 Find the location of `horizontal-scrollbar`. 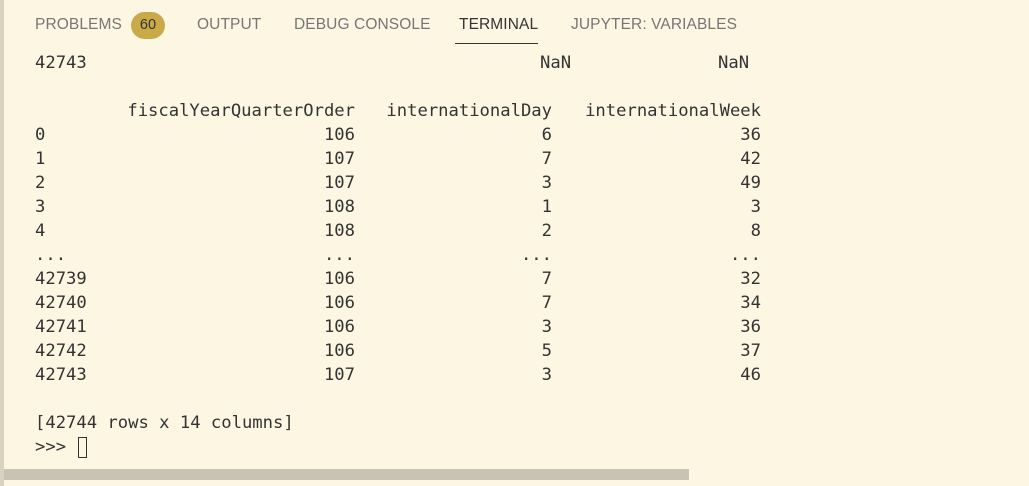

horizontal-scrollbar is located at coordinates (346, 474).